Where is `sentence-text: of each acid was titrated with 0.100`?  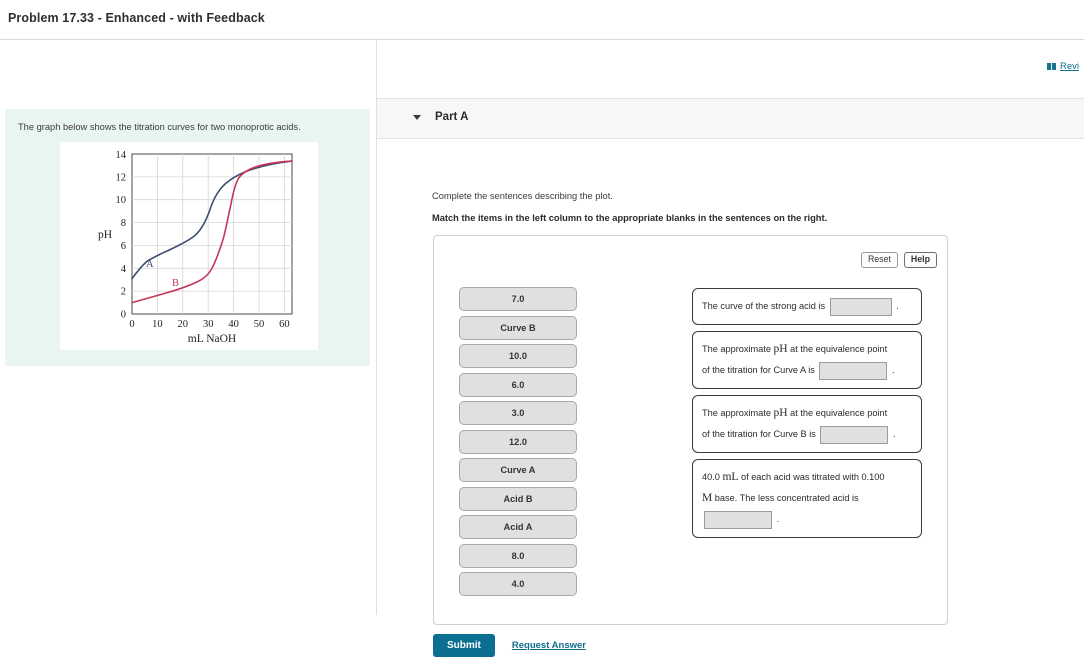
sentence-text: of each acid was titrated with 0.100 is located at coordinates (811, 477).